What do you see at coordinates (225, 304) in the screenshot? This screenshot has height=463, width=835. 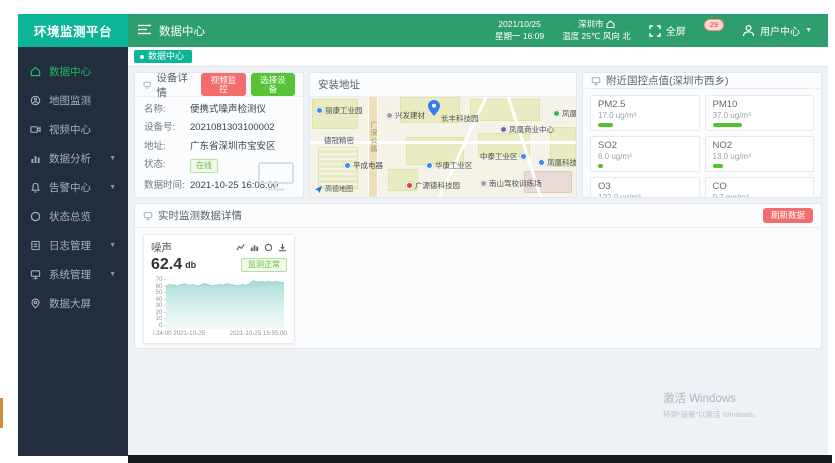 I see `noise-chart-svg` at bounding box center [225, 304].